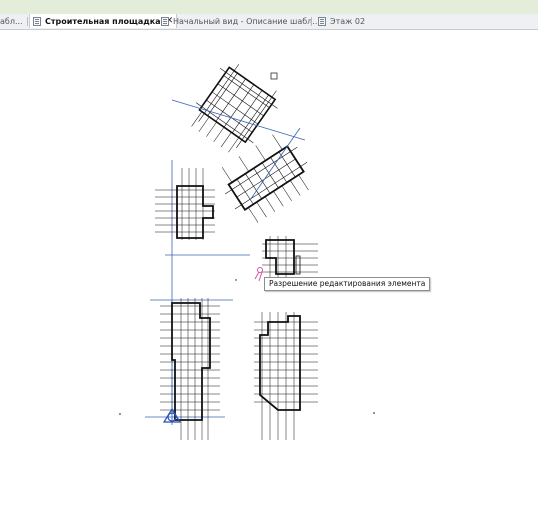  Describe the element at coordinates (258, 274) in the screenshot. I see `pin-icon` at that location.